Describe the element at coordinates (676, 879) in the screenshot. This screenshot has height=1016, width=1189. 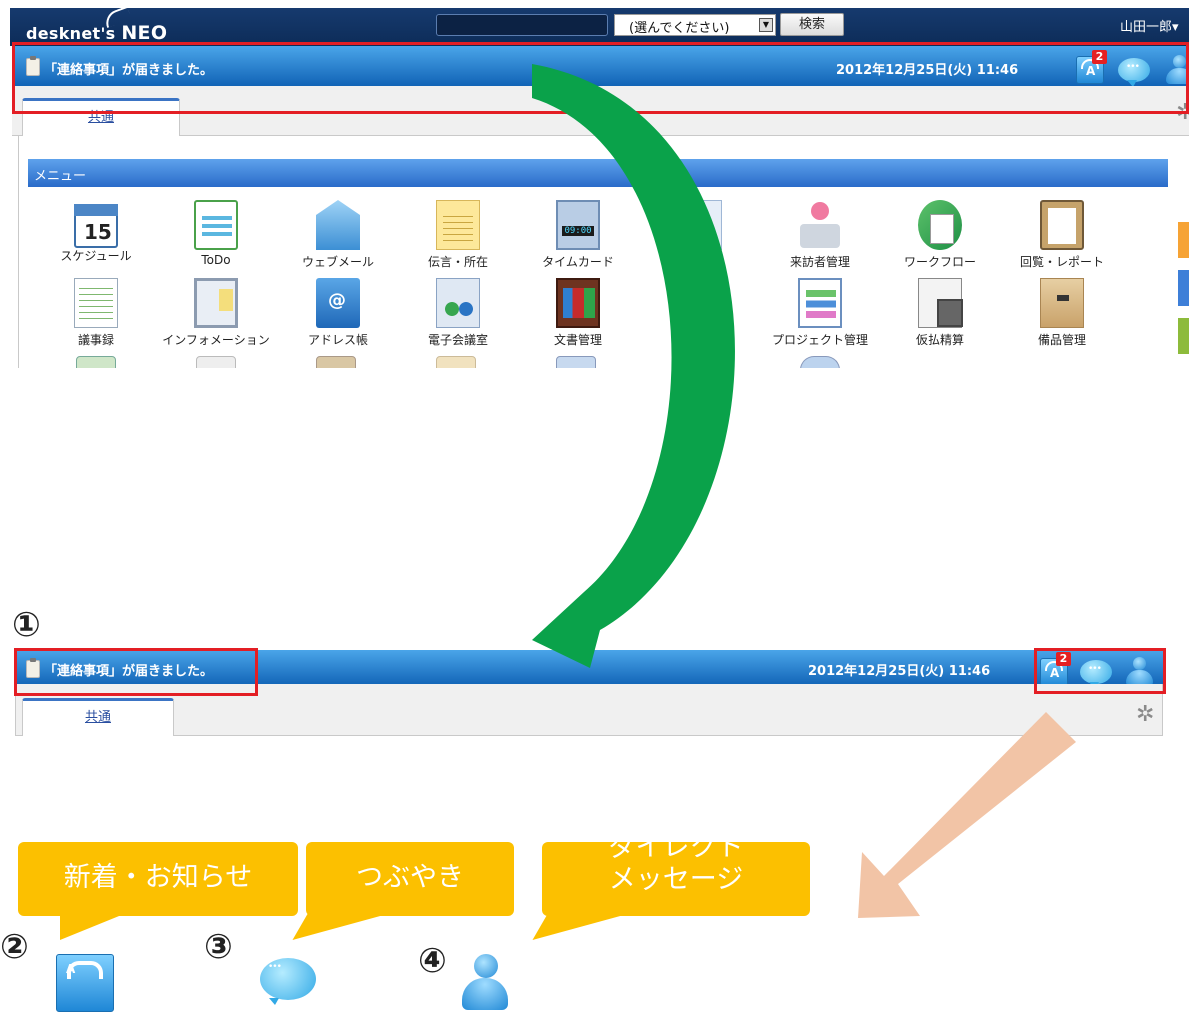
I see `callout-dm-line2: メッセージ` at that location.